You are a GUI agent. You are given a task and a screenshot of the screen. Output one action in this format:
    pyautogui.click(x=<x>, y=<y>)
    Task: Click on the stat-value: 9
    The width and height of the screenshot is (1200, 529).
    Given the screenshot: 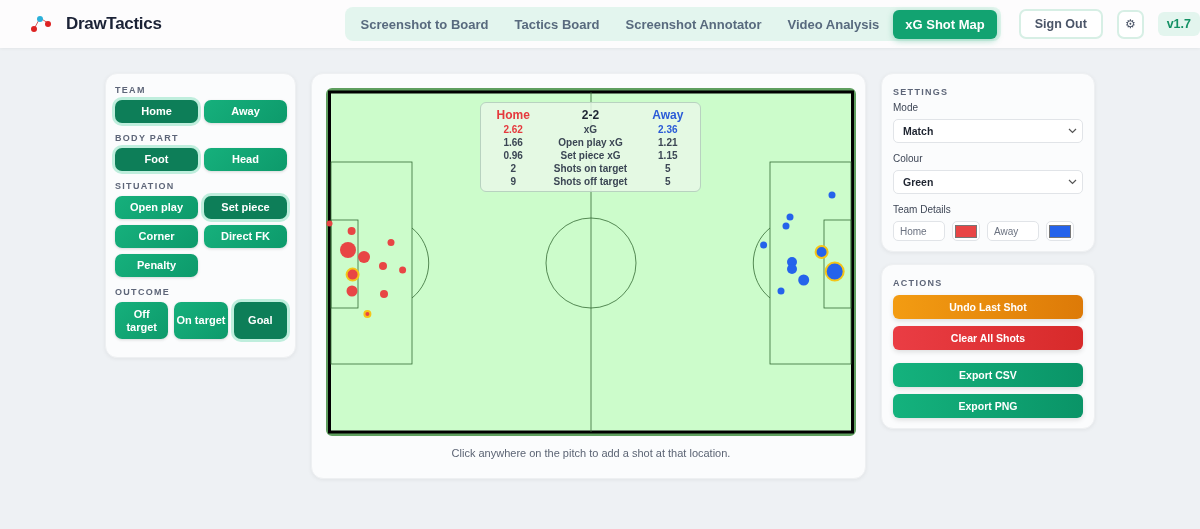 What is the action you would take?
    pyautogui.click(x=513, y=181)
    